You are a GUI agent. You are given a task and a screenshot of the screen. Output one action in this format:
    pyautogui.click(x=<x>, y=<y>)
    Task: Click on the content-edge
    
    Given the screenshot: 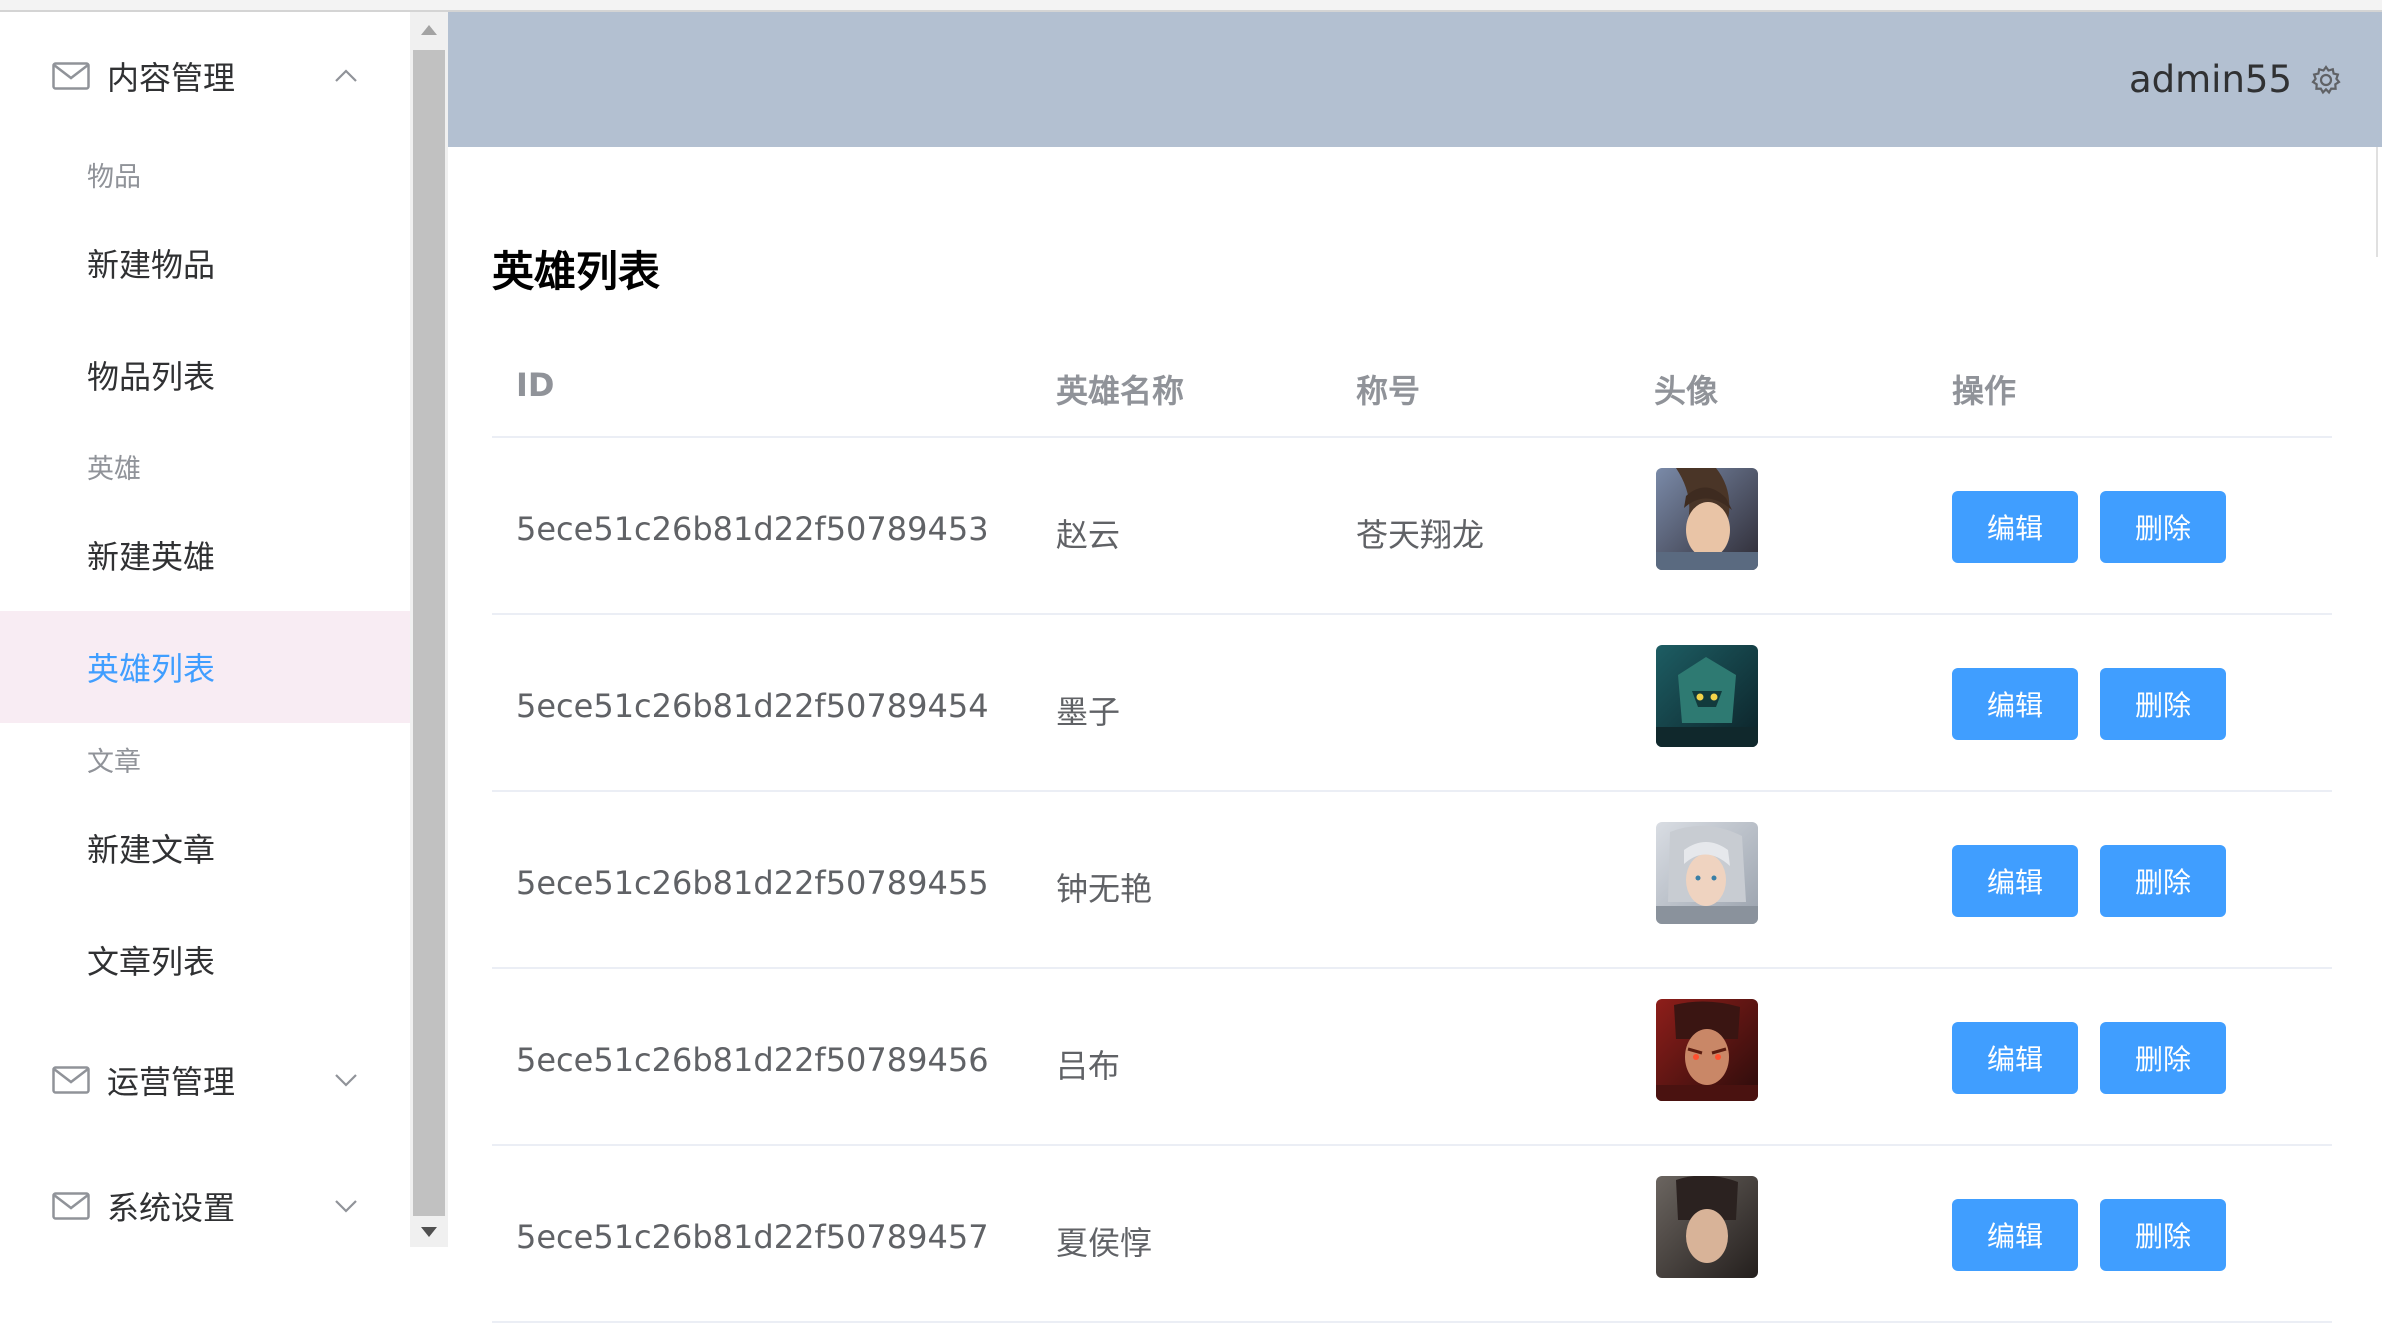 What is the action you would take?
    pyautogui.click(x=2377, y=202)
    